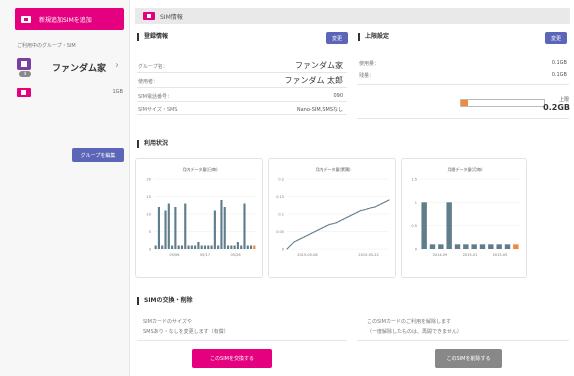 The width and height of the screenshot is (574, 376). What do you see at coordinates (98, 155) in the screenshot?
I see `edit-group-button: グループを編集` at bounding box center [98, 155].